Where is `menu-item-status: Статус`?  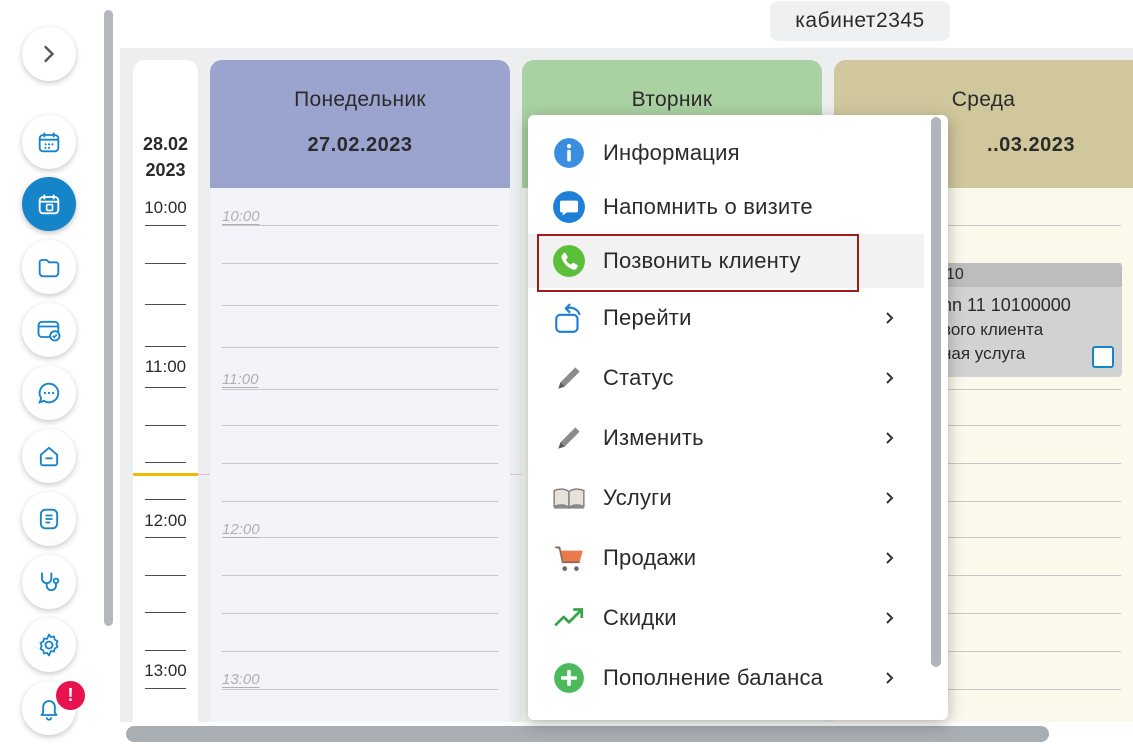
menu-item-status: Статус is located at coordinates (726, 378).